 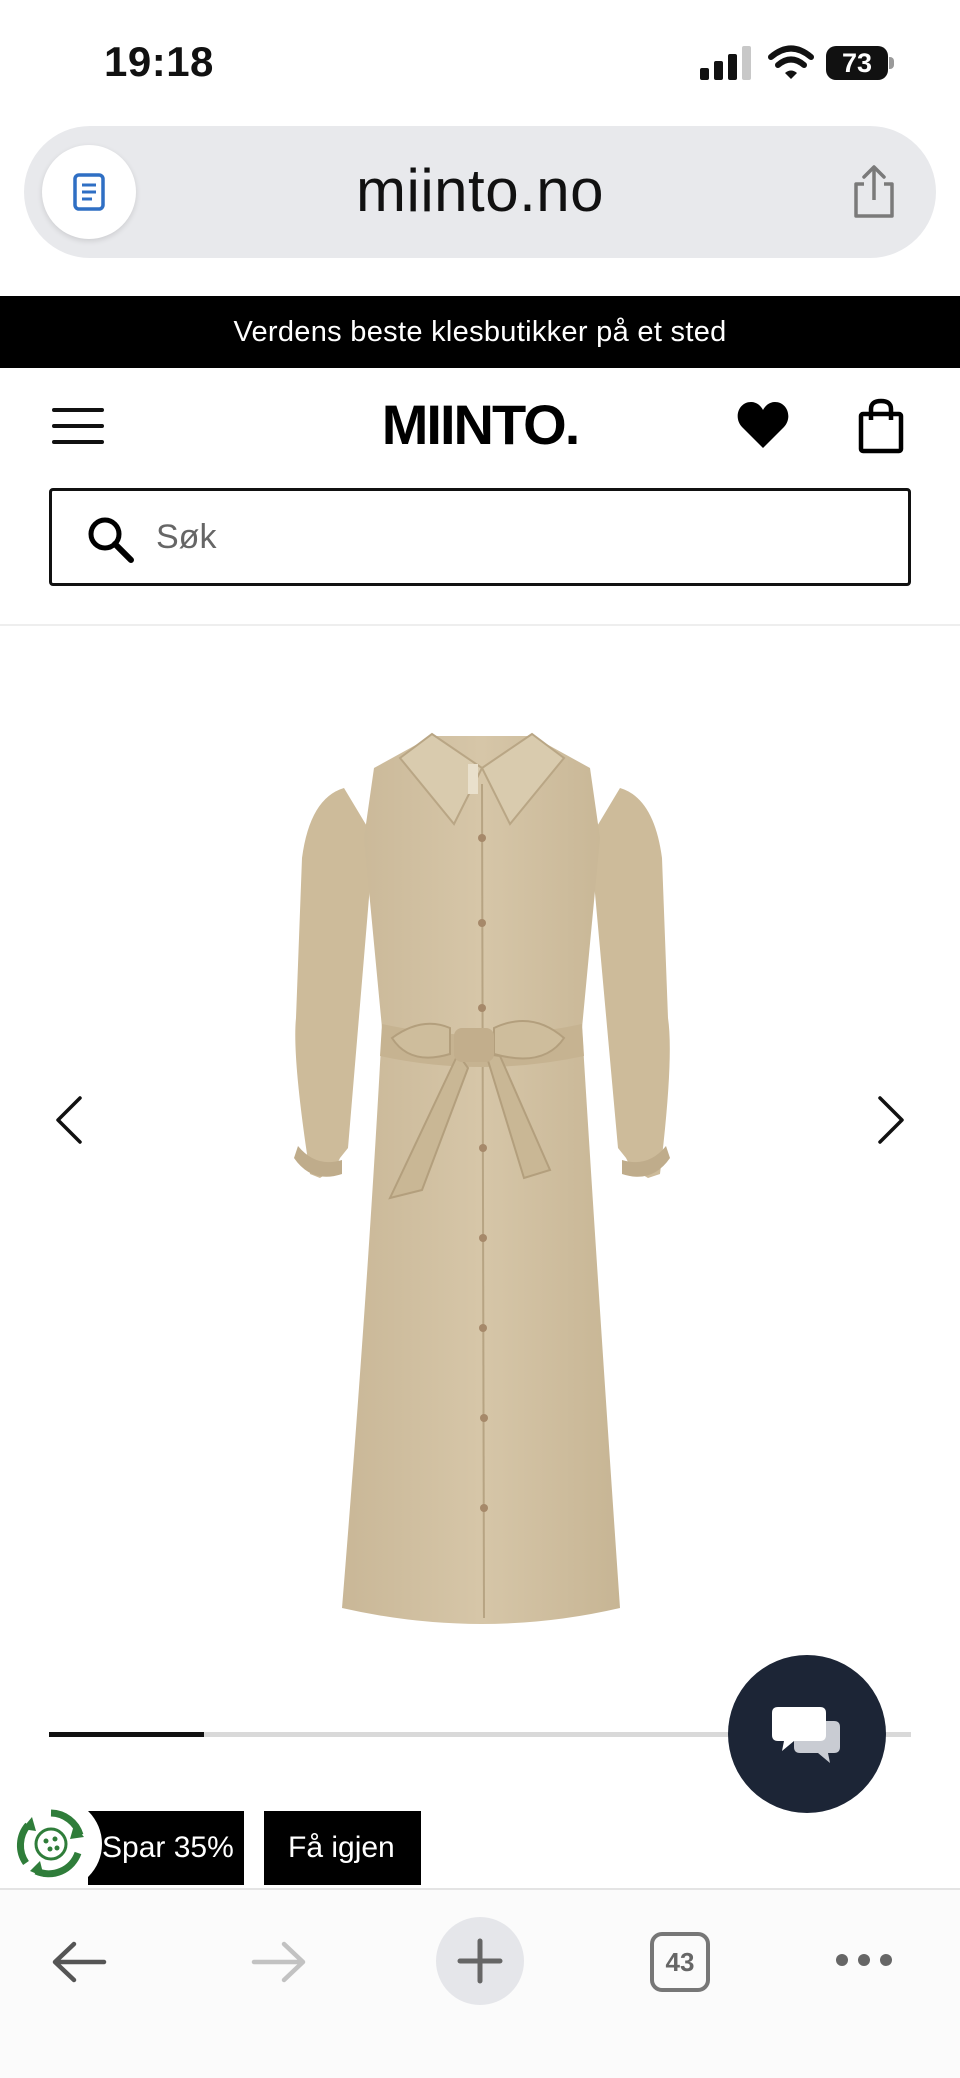 I want to click on discount-tag: Spar 35%, so click(x=166, y=1848).